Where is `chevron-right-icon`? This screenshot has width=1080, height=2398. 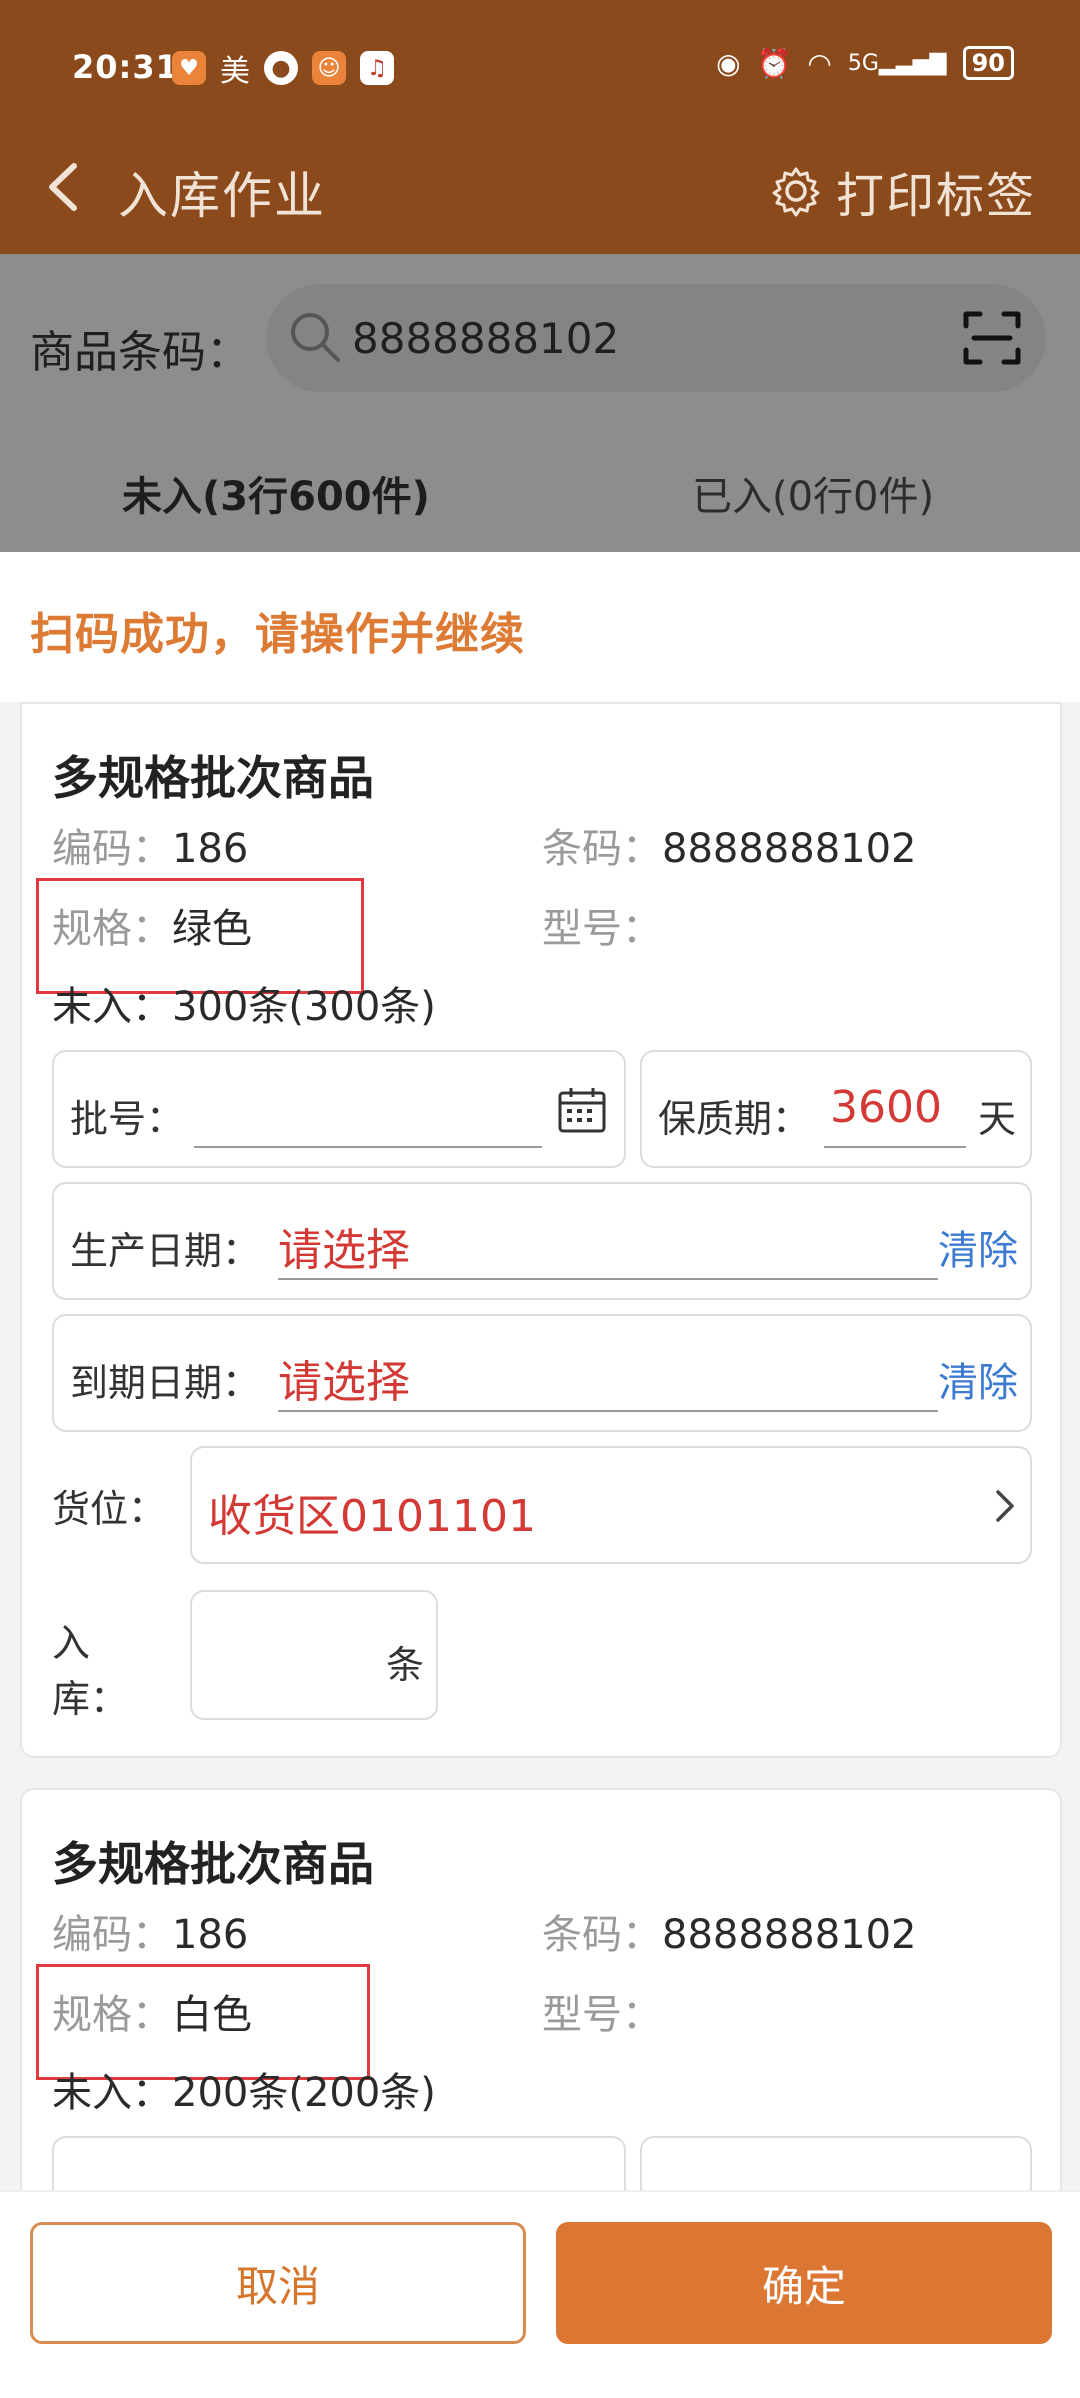 chevron-right-icon is located at coordinates (1005, 1506).